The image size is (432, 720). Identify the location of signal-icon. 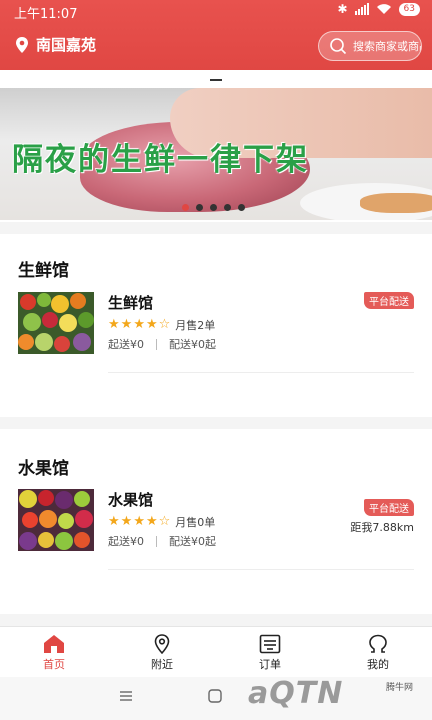
(361, 9).